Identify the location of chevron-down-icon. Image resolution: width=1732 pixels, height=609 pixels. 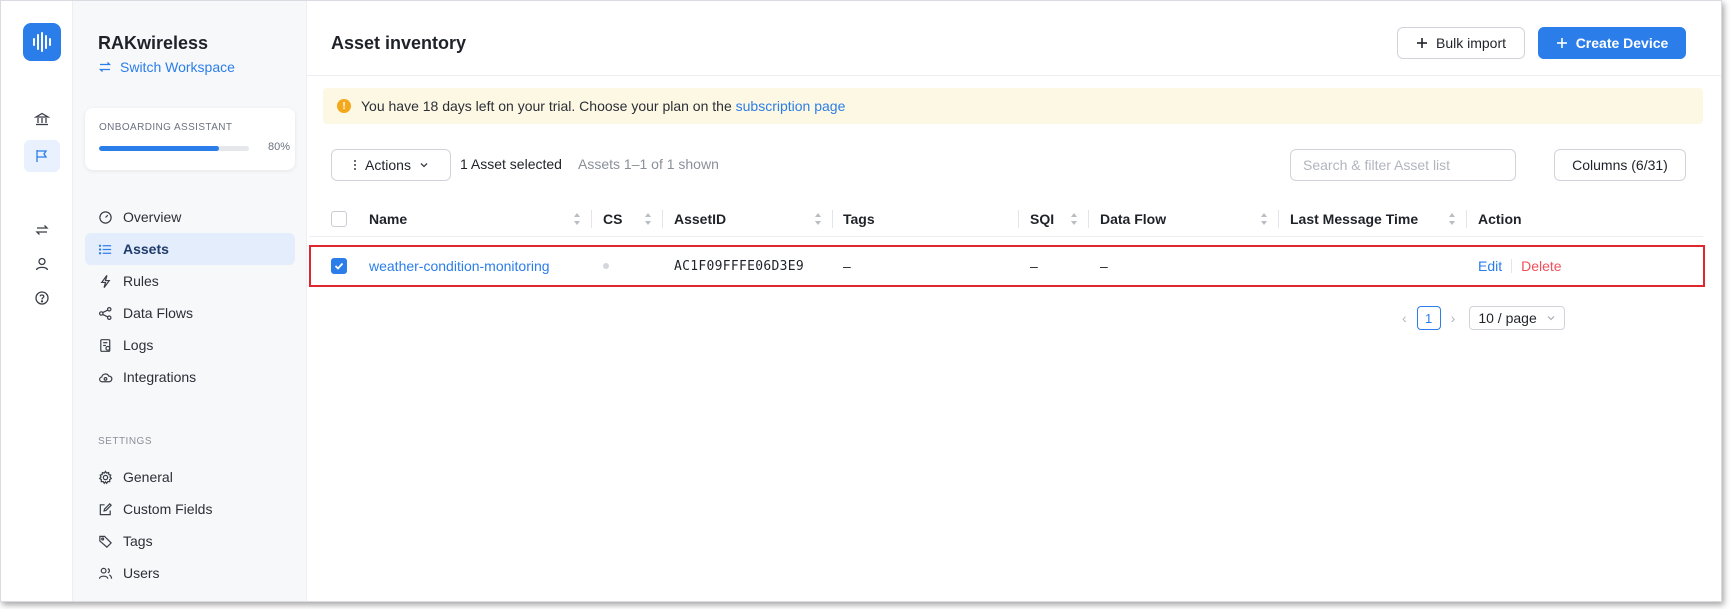
(424, 165).